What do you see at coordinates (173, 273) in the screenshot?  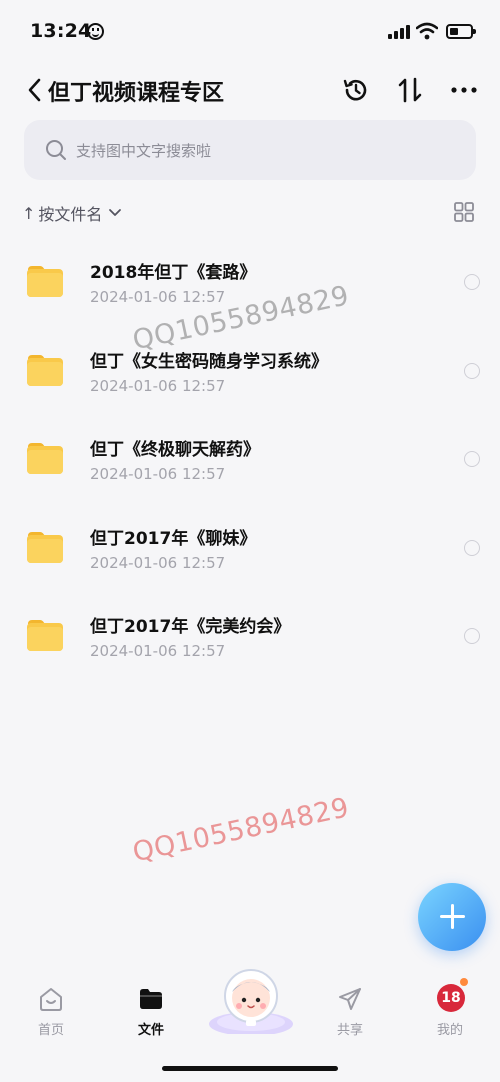 I see `folder-name: 2018年但丁《套路》` at bounding box center [173, 273].